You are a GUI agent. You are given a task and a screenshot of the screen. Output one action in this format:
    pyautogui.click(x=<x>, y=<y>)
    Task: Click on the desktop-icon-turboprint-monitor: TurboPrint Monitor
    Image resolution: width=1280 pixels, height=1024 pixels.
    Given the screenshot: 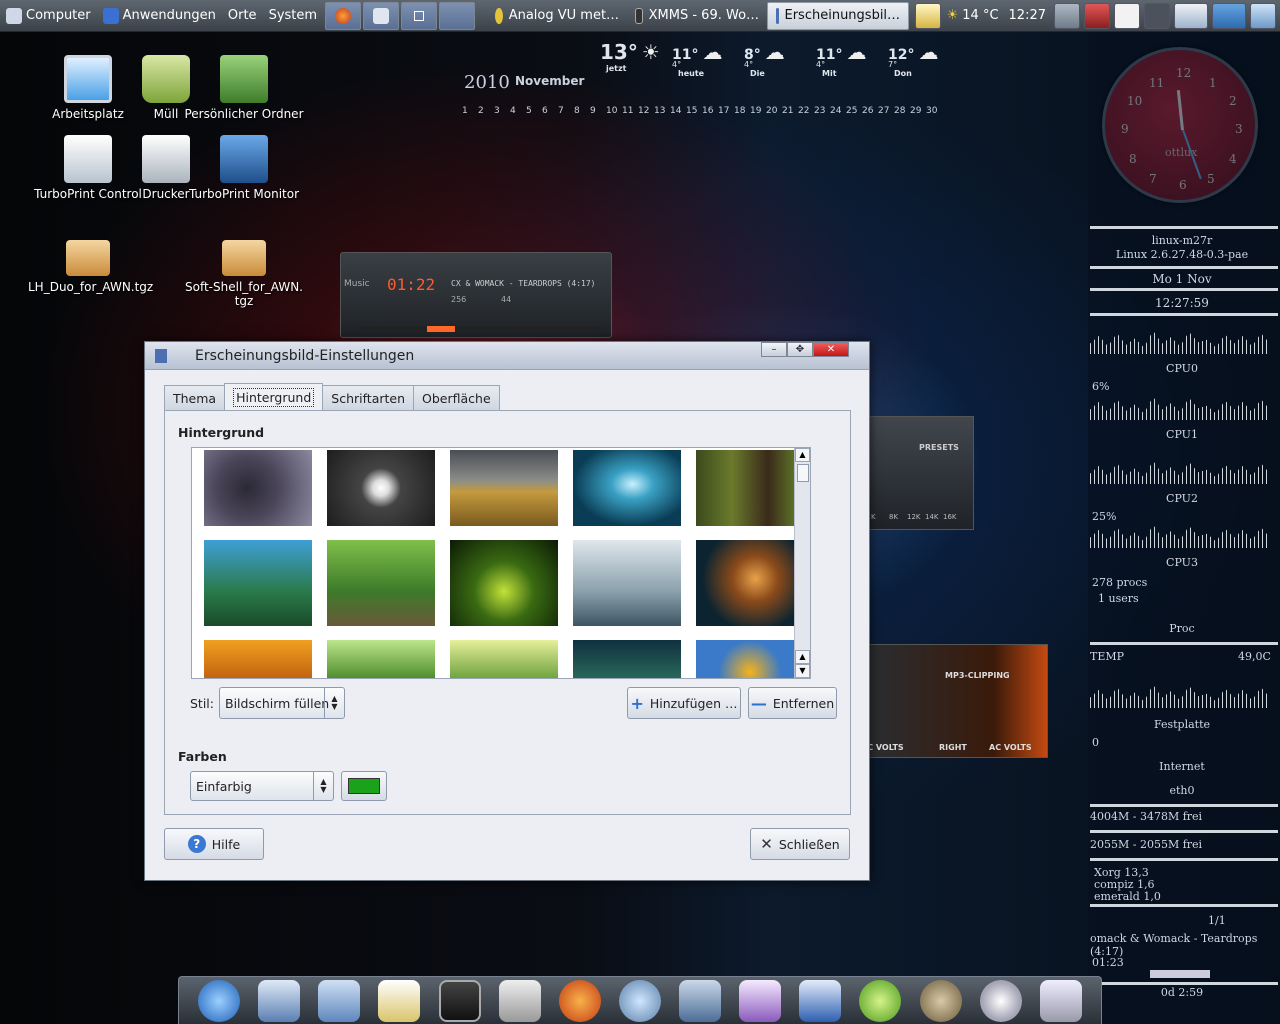 What is the action you would take?
    pyautogui.click(x=244, y=168)
    